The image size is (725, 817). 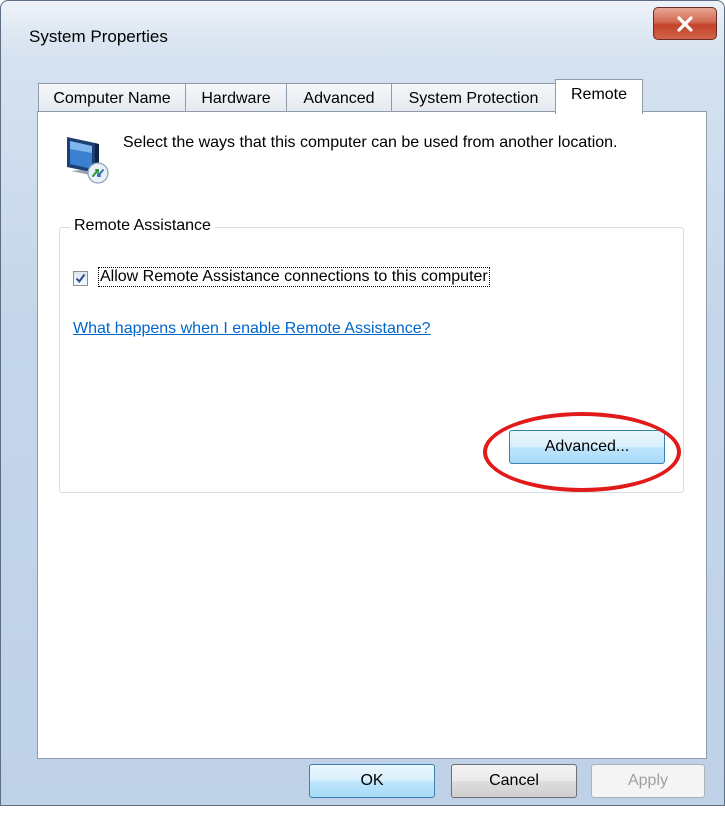 I want to click on apply-button: Apply, so click(x=648, y=781).